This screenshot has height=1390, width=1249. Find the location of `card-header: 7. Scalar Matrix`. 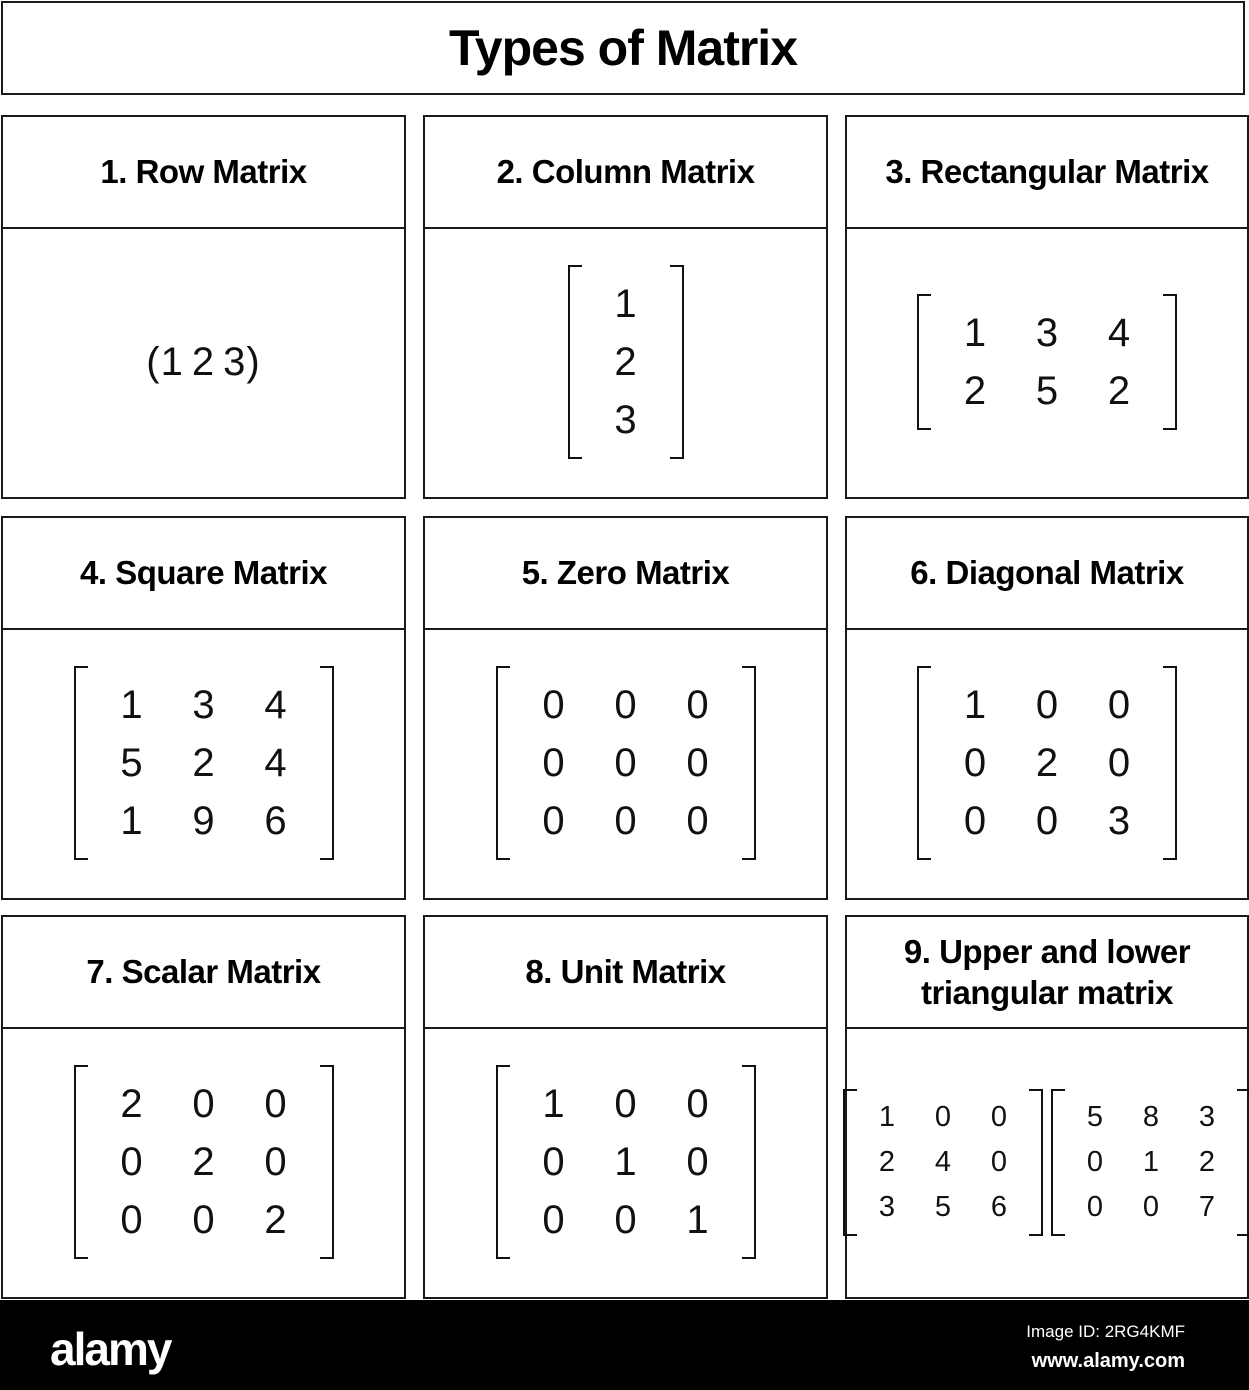

card-header: 7. Scalar Matrix is located at coordinates (203, 973).